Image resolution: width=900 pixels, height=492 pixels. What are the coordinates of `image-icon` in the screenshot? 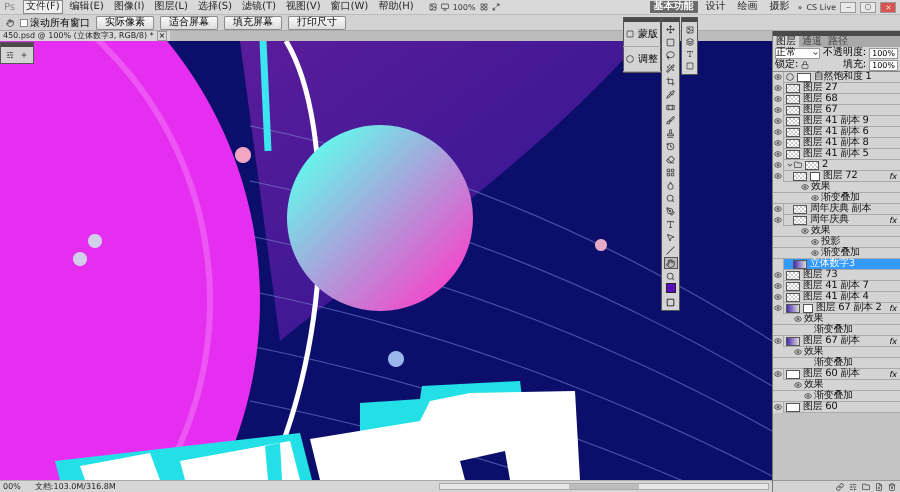 It's located at (690, 30).